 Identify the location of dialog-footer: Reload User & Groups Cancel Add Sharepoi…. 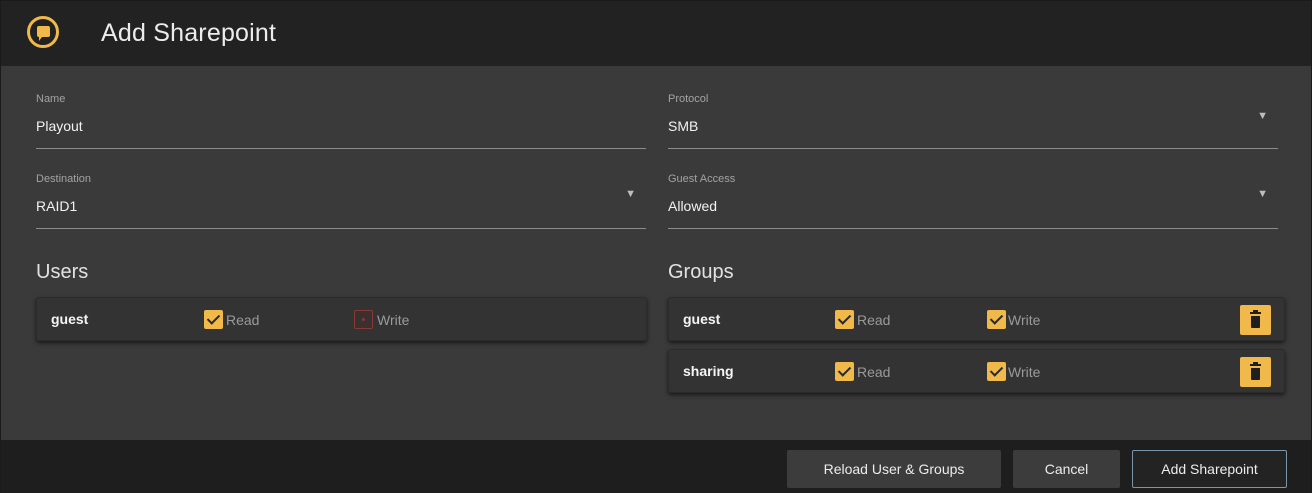
(656, 466).